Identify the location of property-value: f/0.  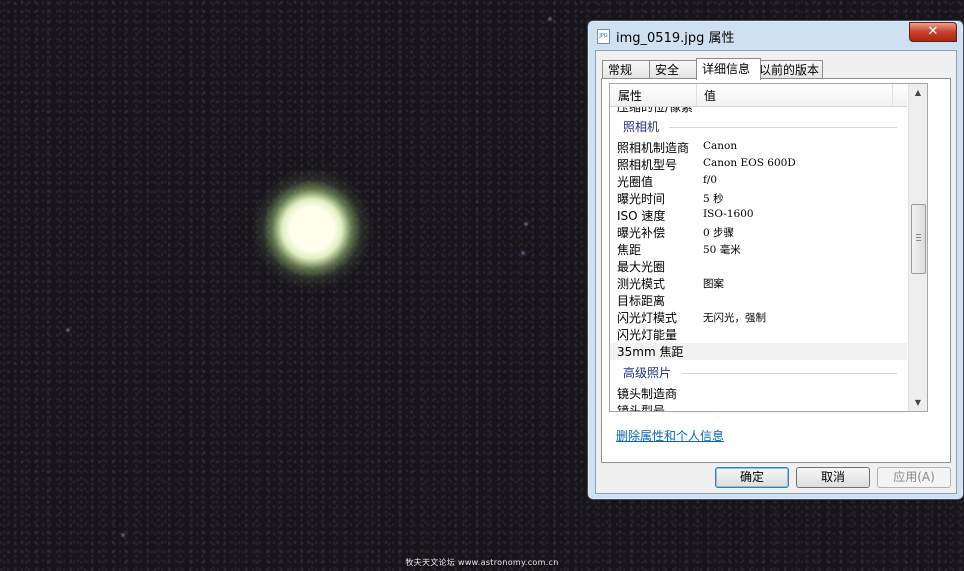
(710, 180).